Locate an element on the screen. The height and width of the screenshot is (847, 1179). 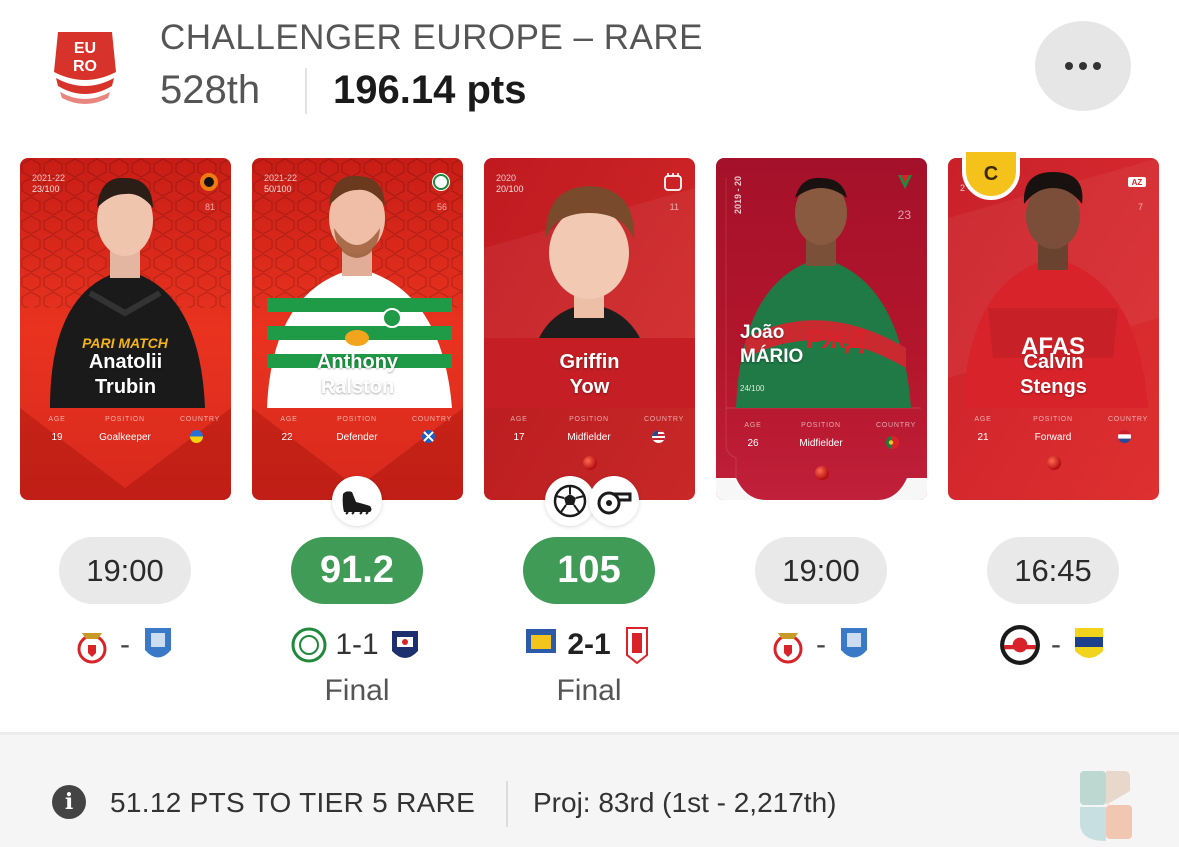
info-icon: i is located at coordinates (69, 802).